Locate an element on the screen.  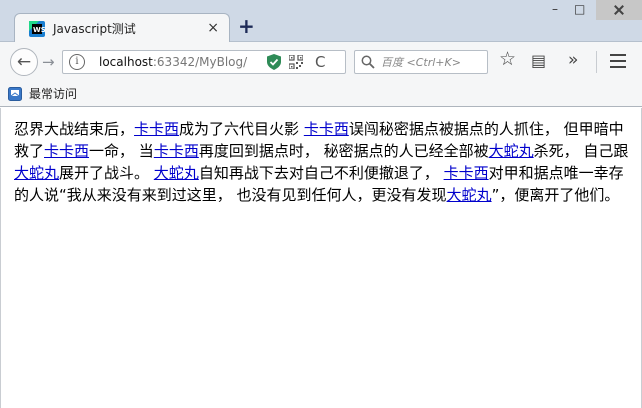
bookmark-folder-icon is located at coordinates (15, 94).